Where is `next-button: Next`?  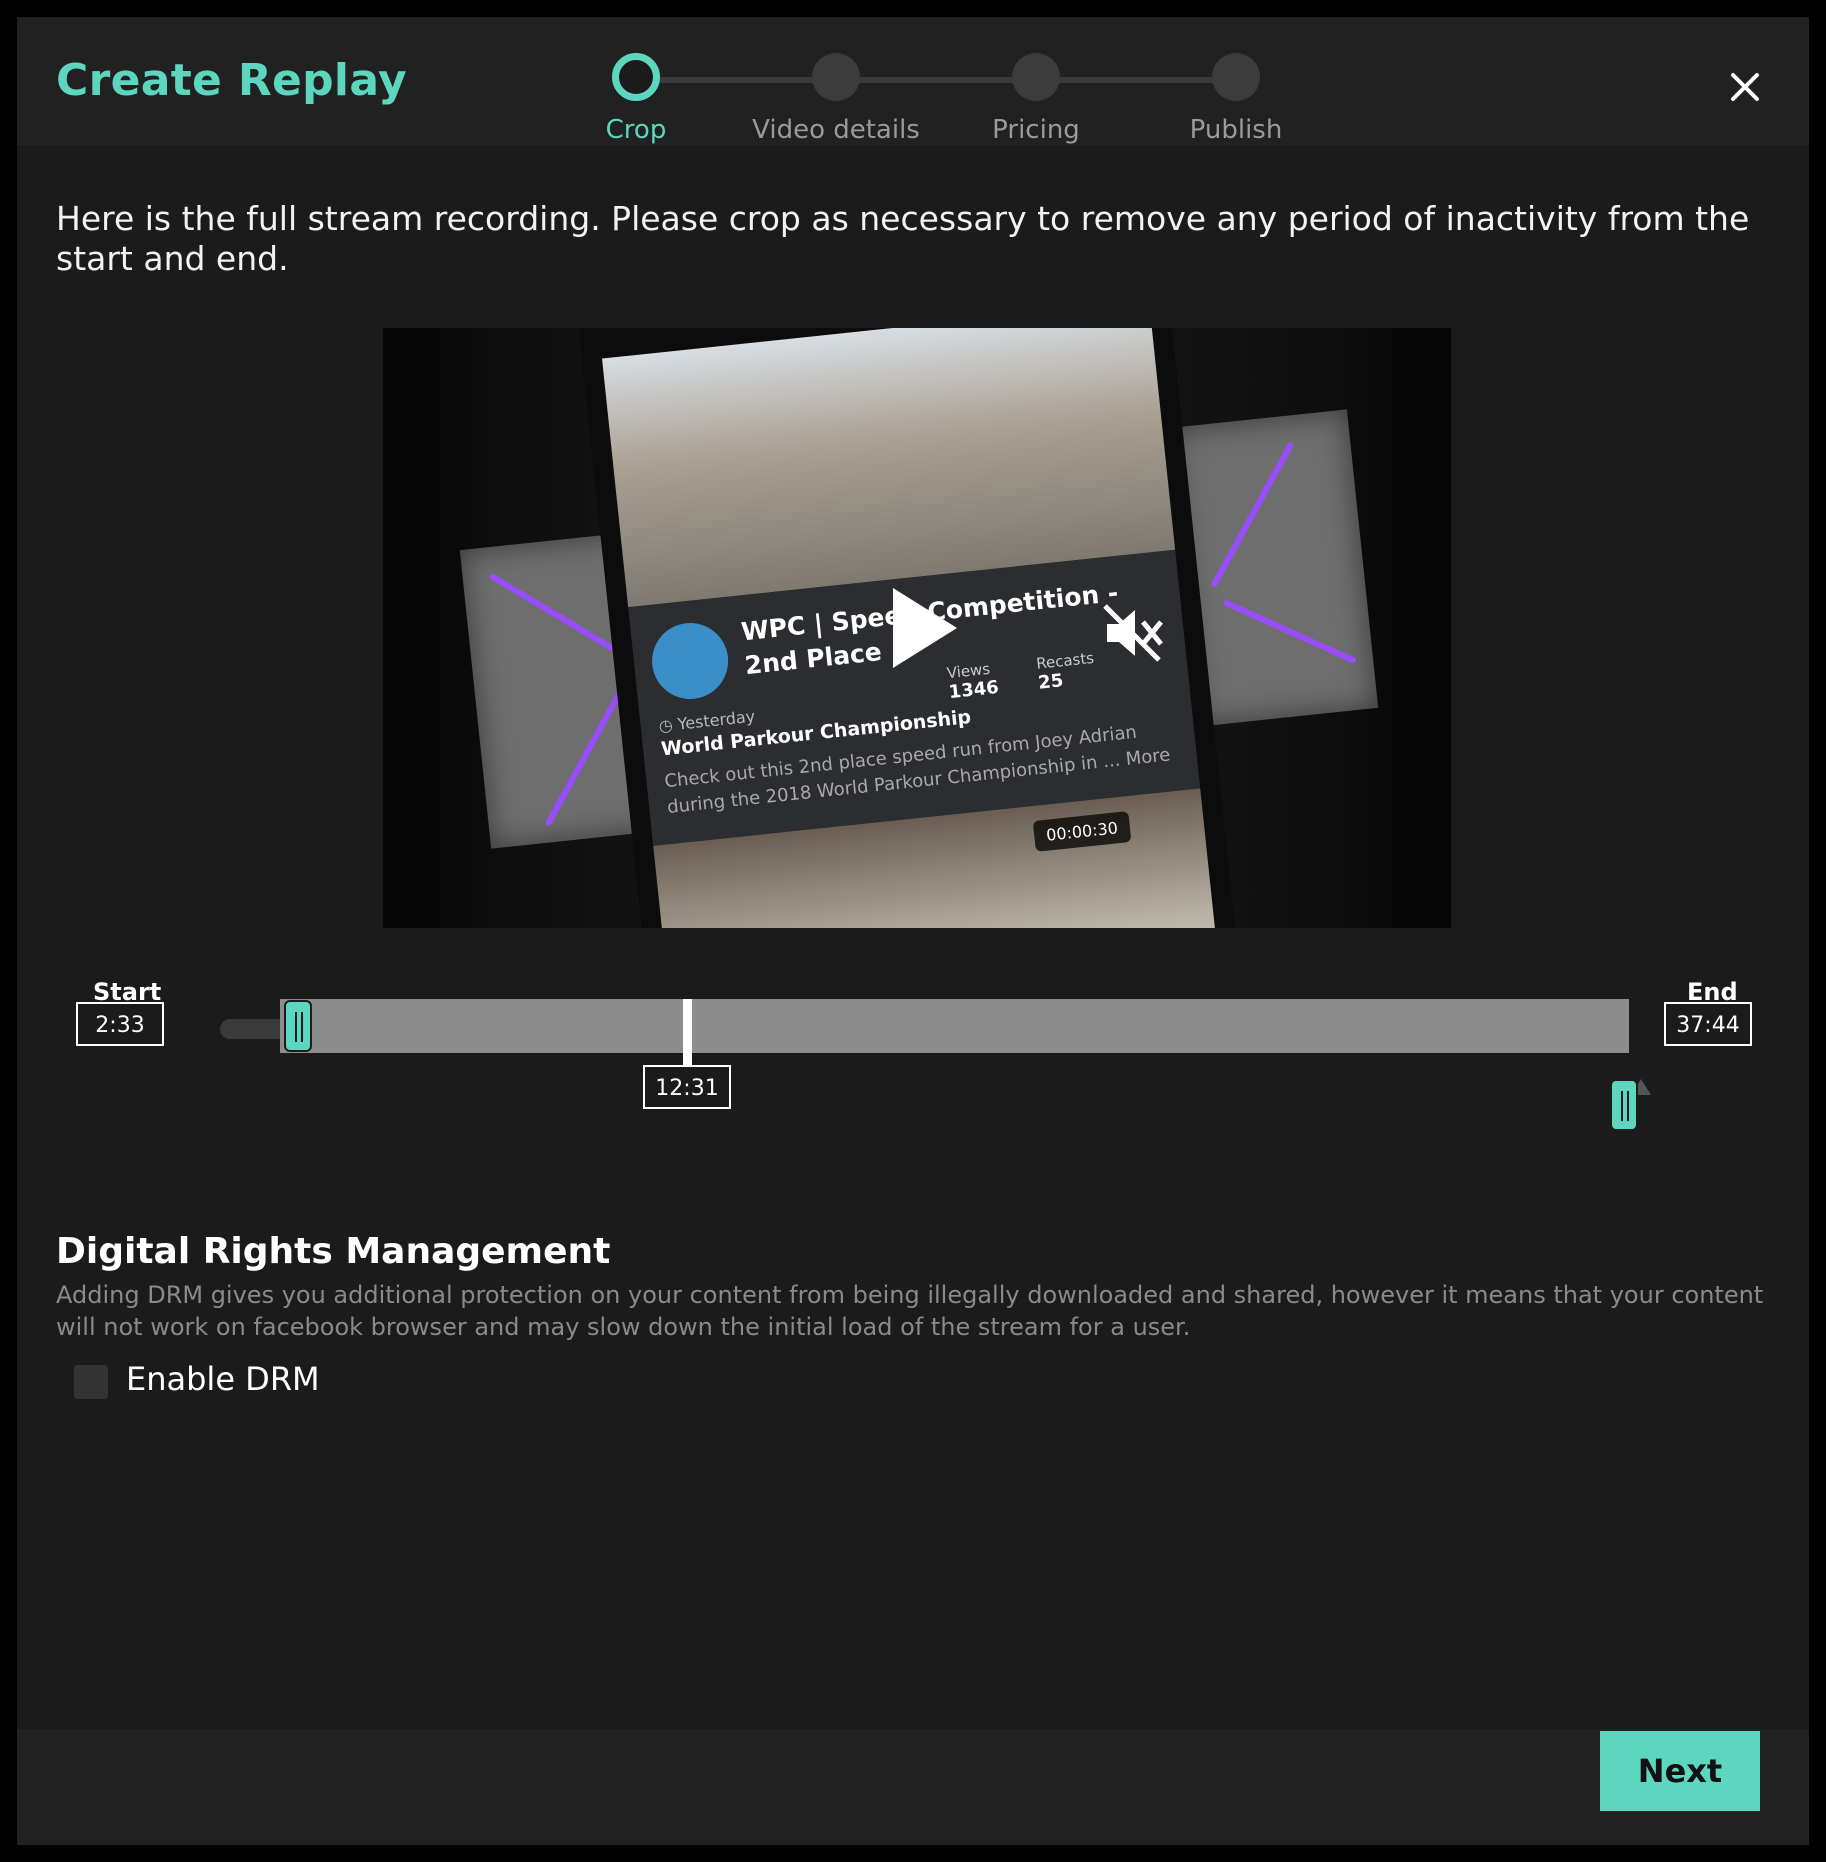
next-button: Next is located at coordinates (1680, 1771).